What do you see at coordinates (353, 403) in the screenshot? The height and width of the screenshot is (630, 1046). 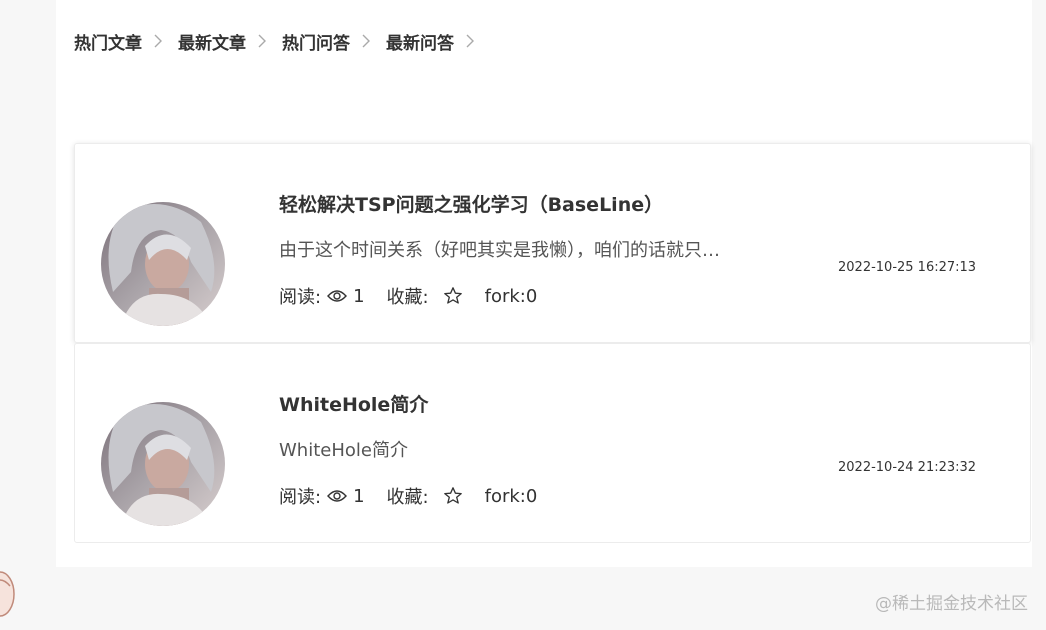 I see `article-title: WhiteHole简介` at bounding box center [353, 403].